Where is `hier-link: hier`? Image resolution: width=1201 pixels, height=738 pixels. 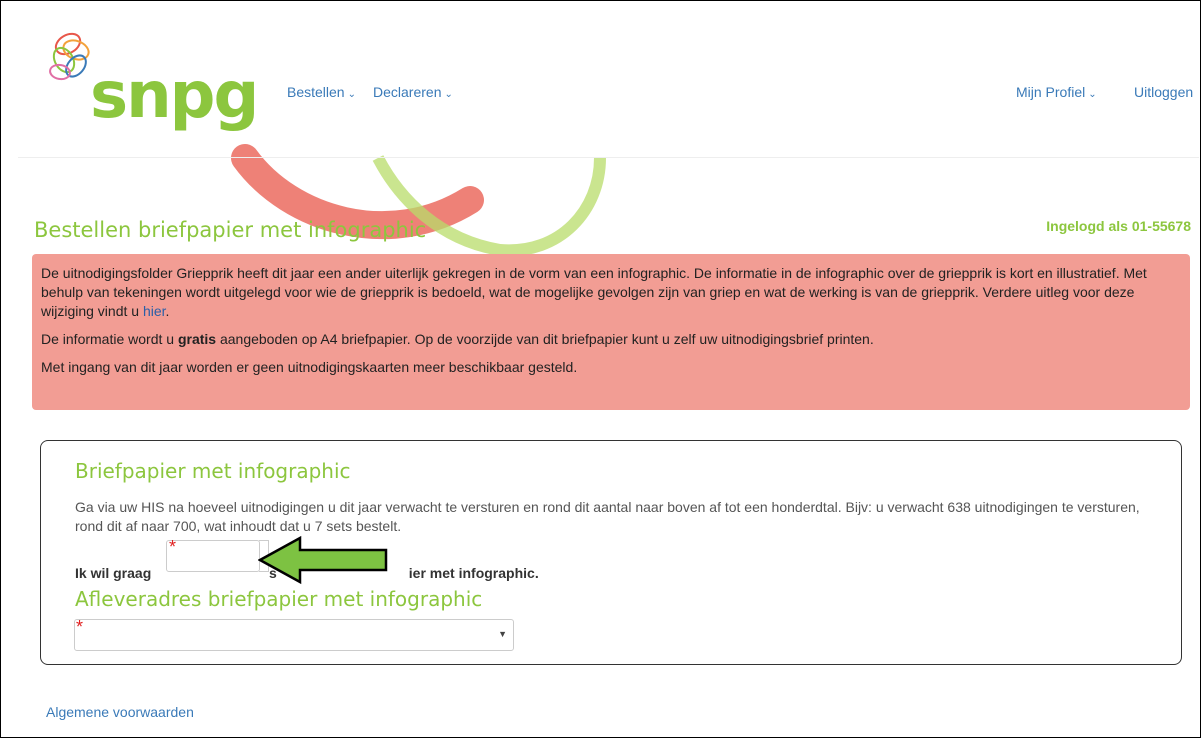
hier-link: hier is located at coordinates (154, 311).